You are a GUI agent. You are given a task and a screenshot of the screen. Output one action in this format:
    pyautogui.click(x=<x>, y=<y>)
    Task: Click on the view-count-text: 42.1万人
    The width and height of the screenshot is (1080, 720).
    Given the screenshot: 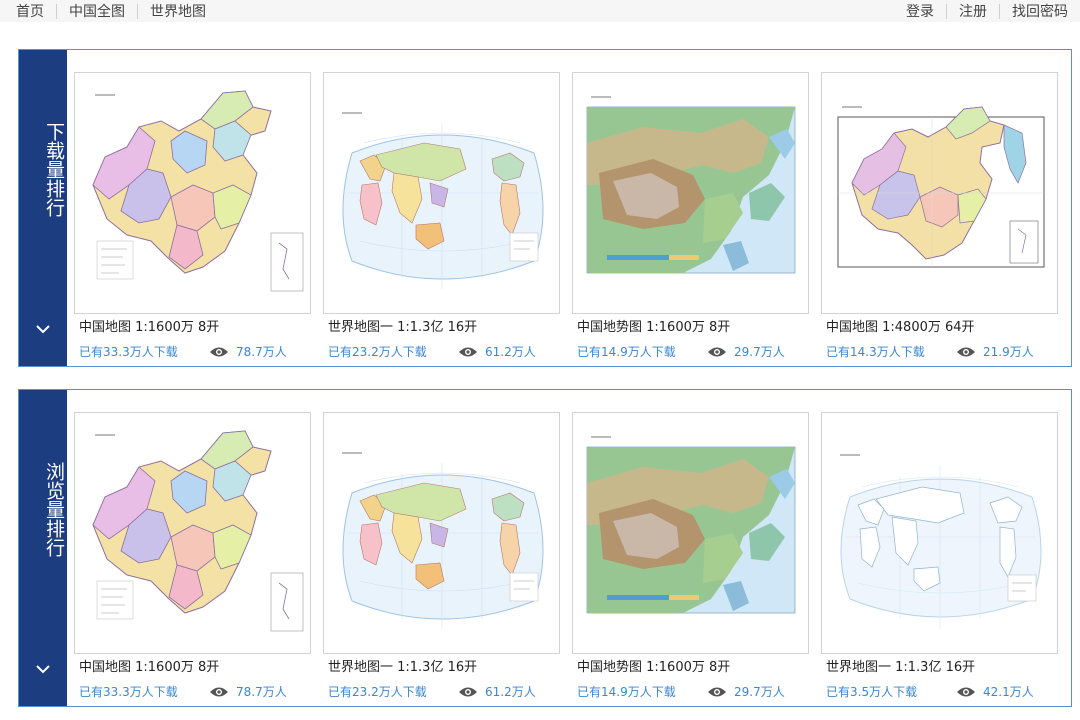 What is the action you would take?
    pyautogui.click(x=1008, y=692)
    